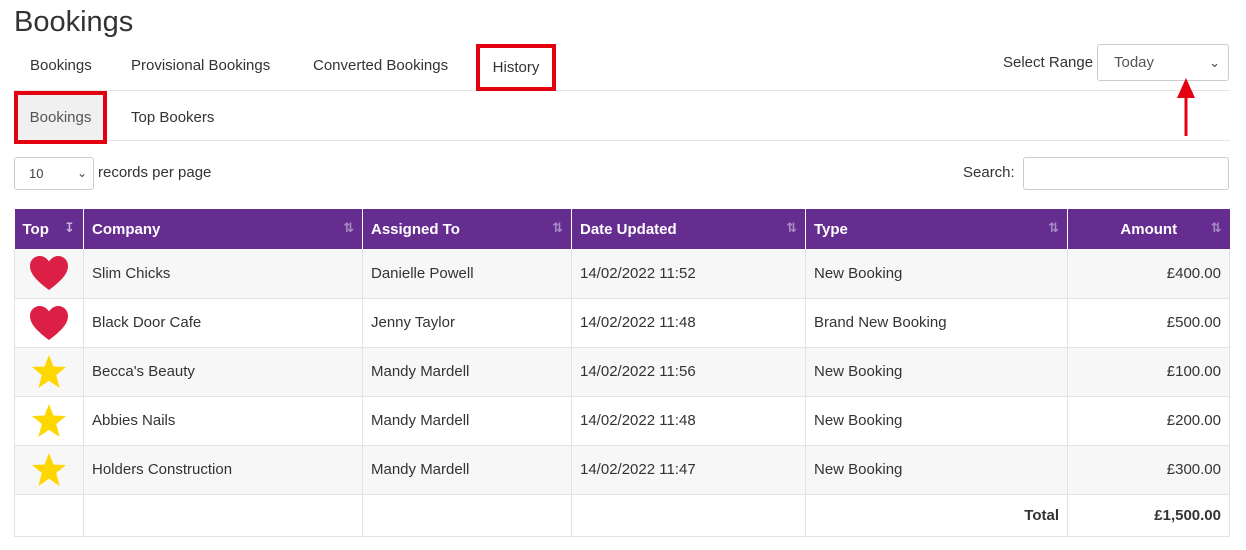 The width and height of the screenshot is (1246, 550). What do you see at coordinates (69, 227) in the screenshot?
I see `sort-desc-icon: ↧` at bounding box center [69, 227].